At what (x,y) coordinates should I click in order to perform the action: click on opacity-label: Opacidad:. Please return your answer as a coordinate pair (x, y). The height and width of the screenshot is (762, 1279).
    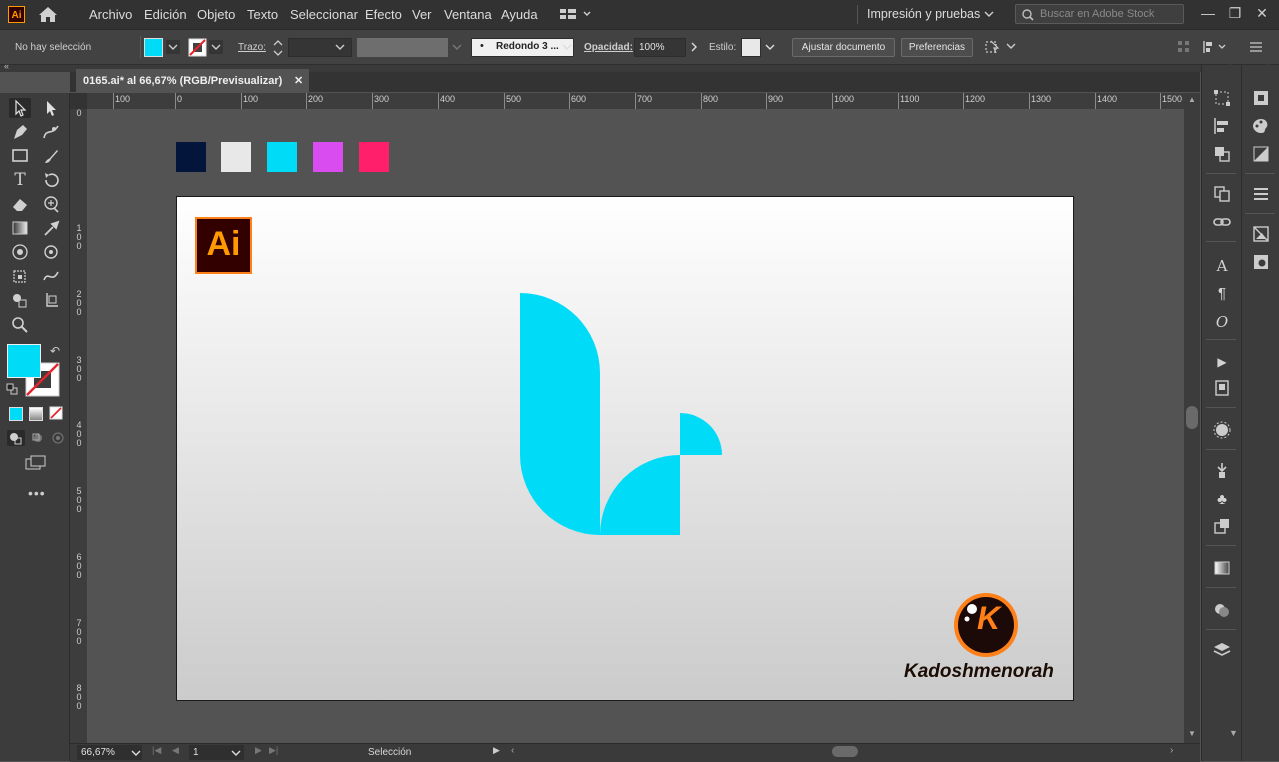
    Looking at the image, I should click on (608, 47).